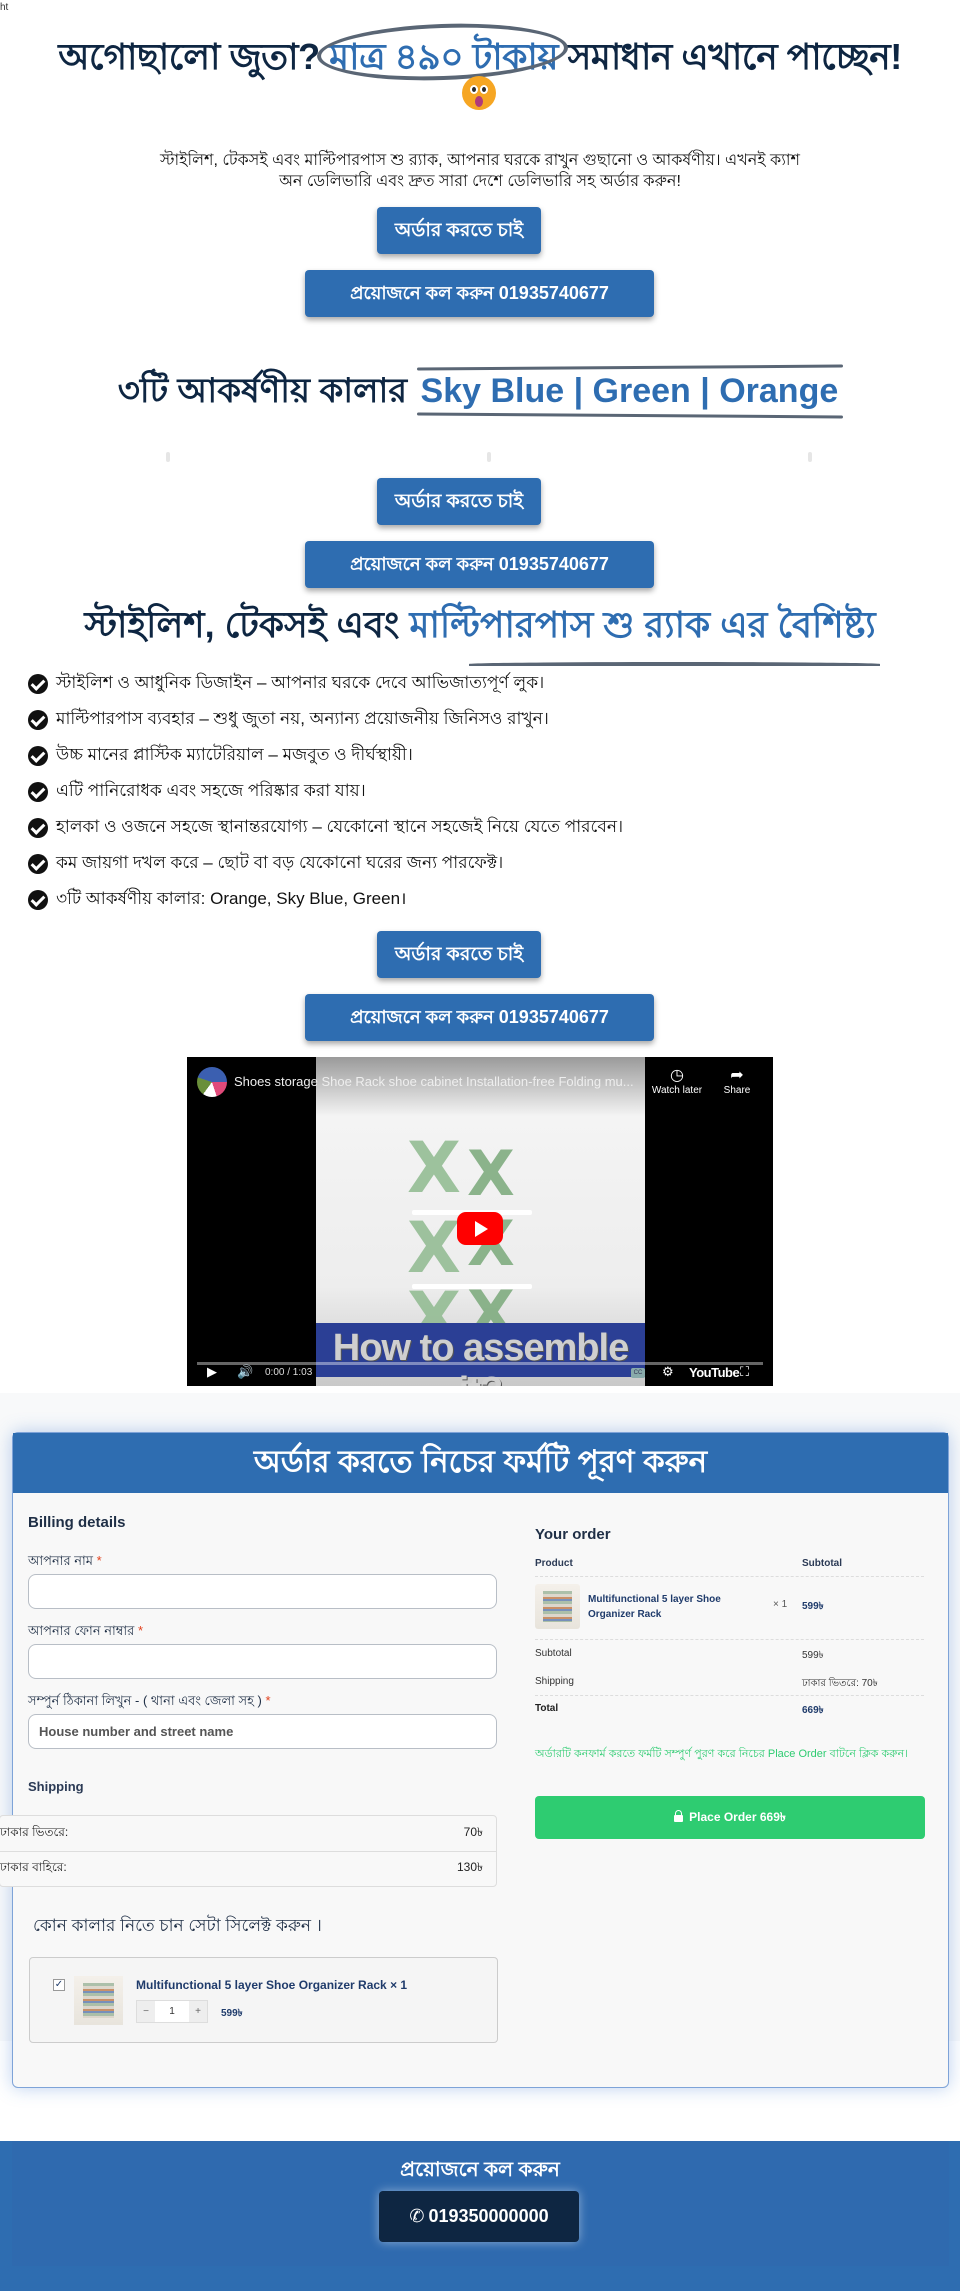 The height and width of the screenshot is (2291, 960). What do you see at coordinates (212, 1372) in the screenshot?
I see `play-icon: ▶` at bounding box center [212, 1372].